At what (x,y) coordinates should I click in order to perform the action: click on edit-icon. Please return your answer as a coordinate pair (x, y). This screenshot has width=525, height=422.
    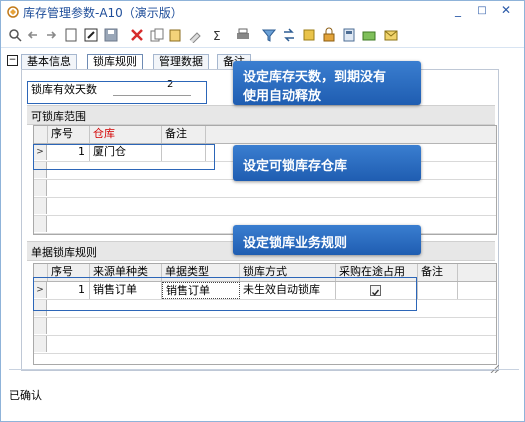
    Looking at the image, I should click on (91, 35).